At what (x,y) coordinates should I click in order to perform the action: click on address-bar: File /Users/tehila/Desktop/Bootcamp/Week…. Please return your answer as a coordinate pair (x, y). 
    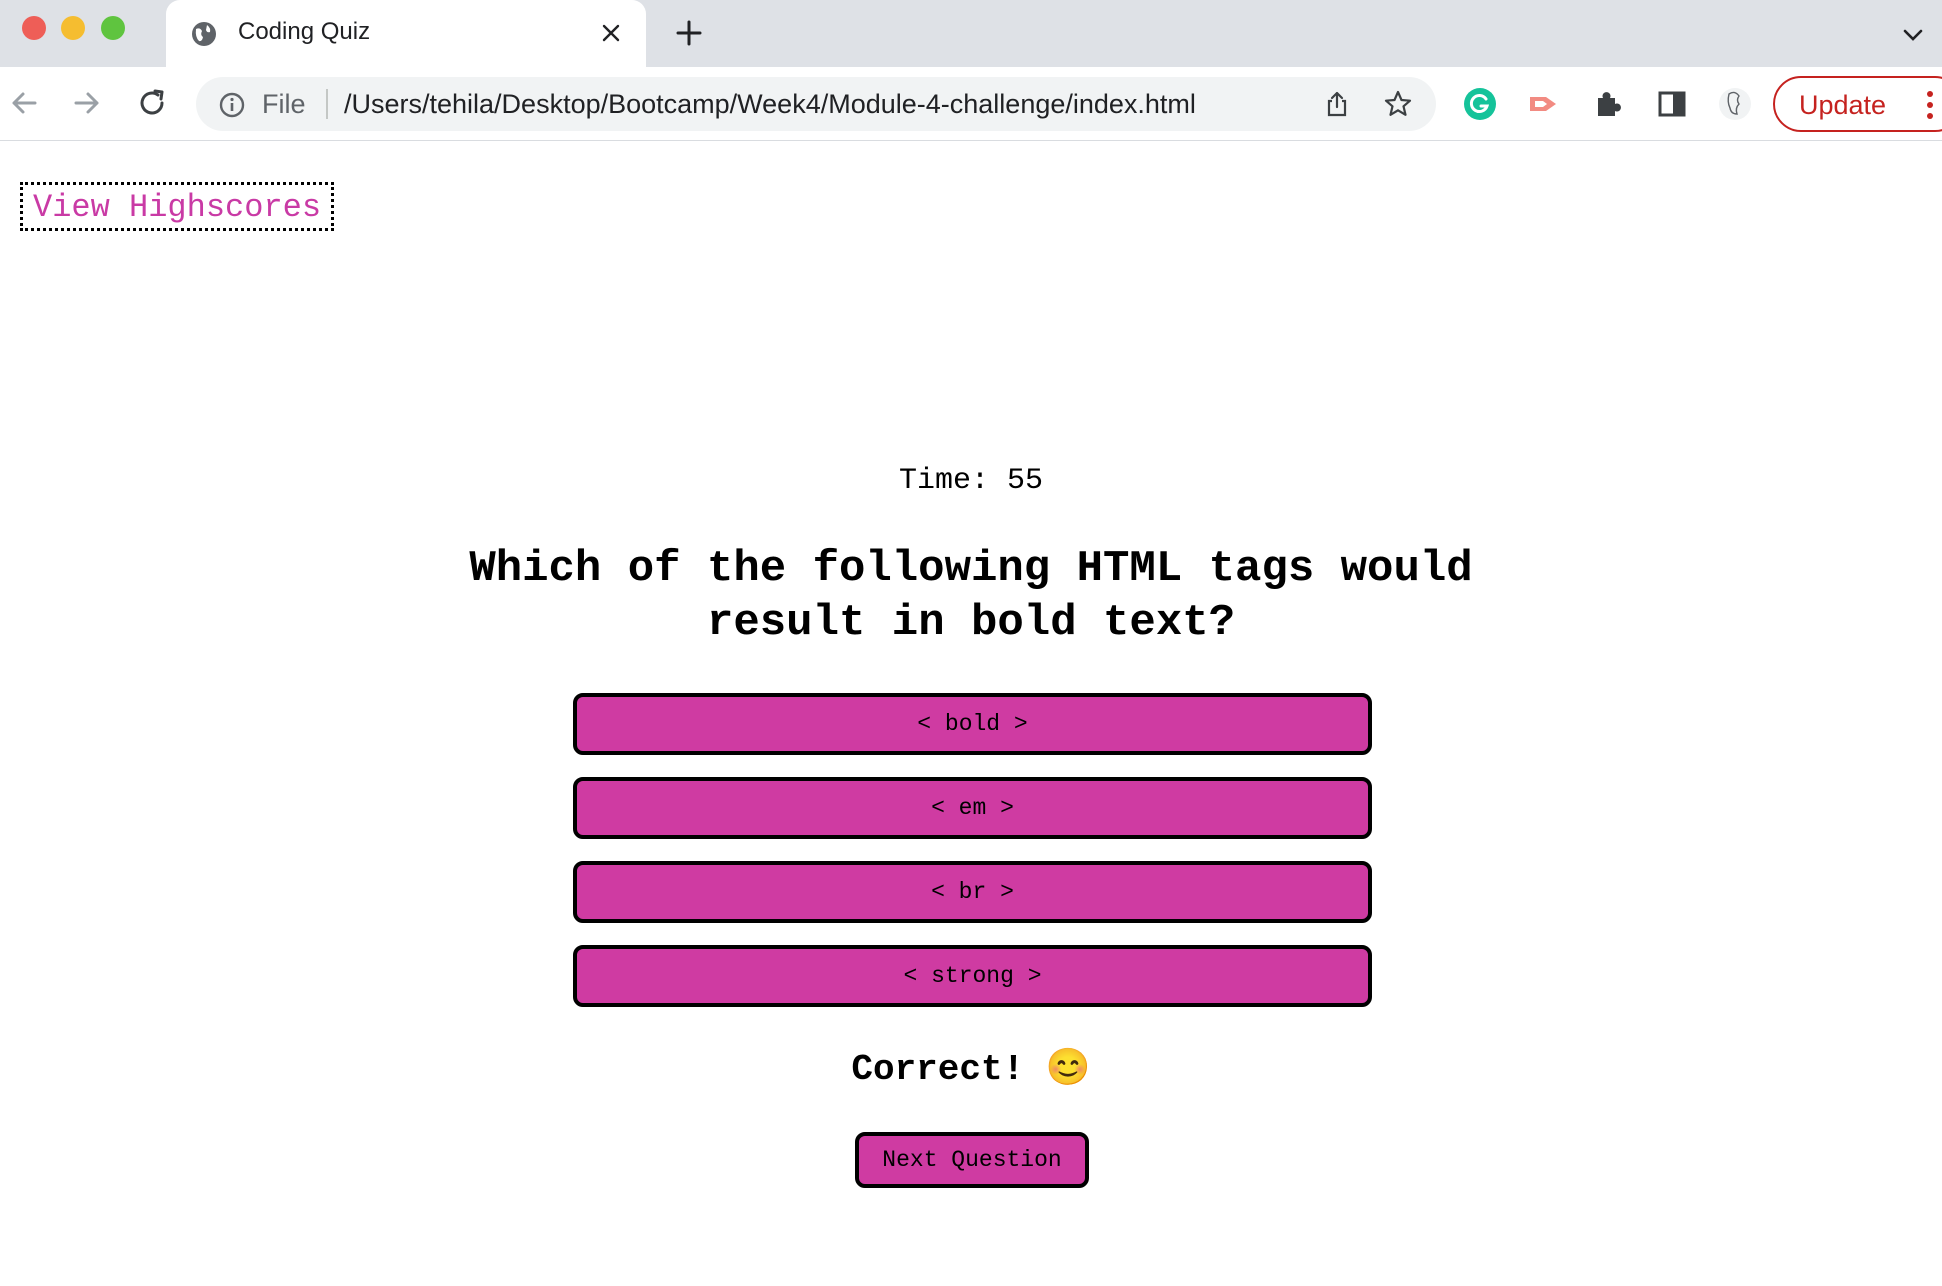
    Looking at the image, I should click on (816, 104).